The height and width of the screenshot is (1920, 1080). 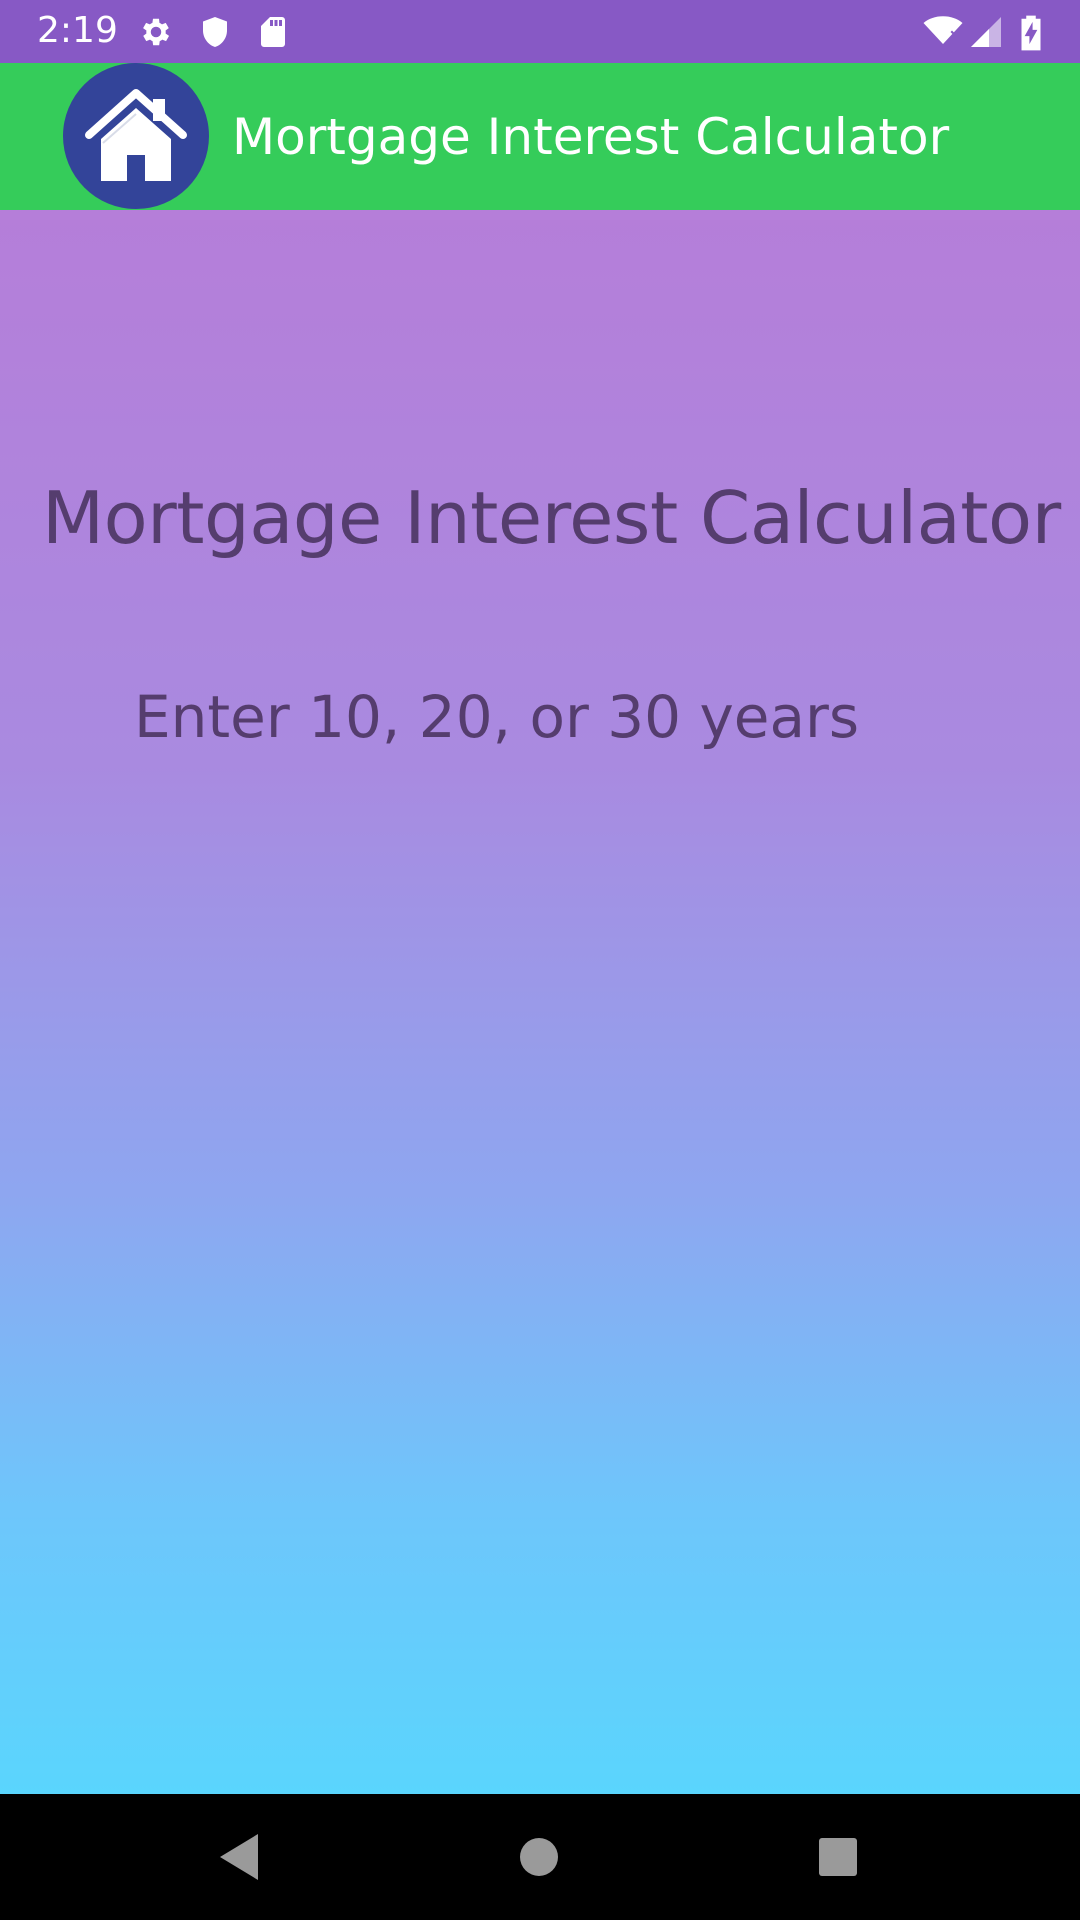 What do you see at coordinates (273, 32) in the screenshot?
I see `sd-card-icon` at bounding box center [273, 32].